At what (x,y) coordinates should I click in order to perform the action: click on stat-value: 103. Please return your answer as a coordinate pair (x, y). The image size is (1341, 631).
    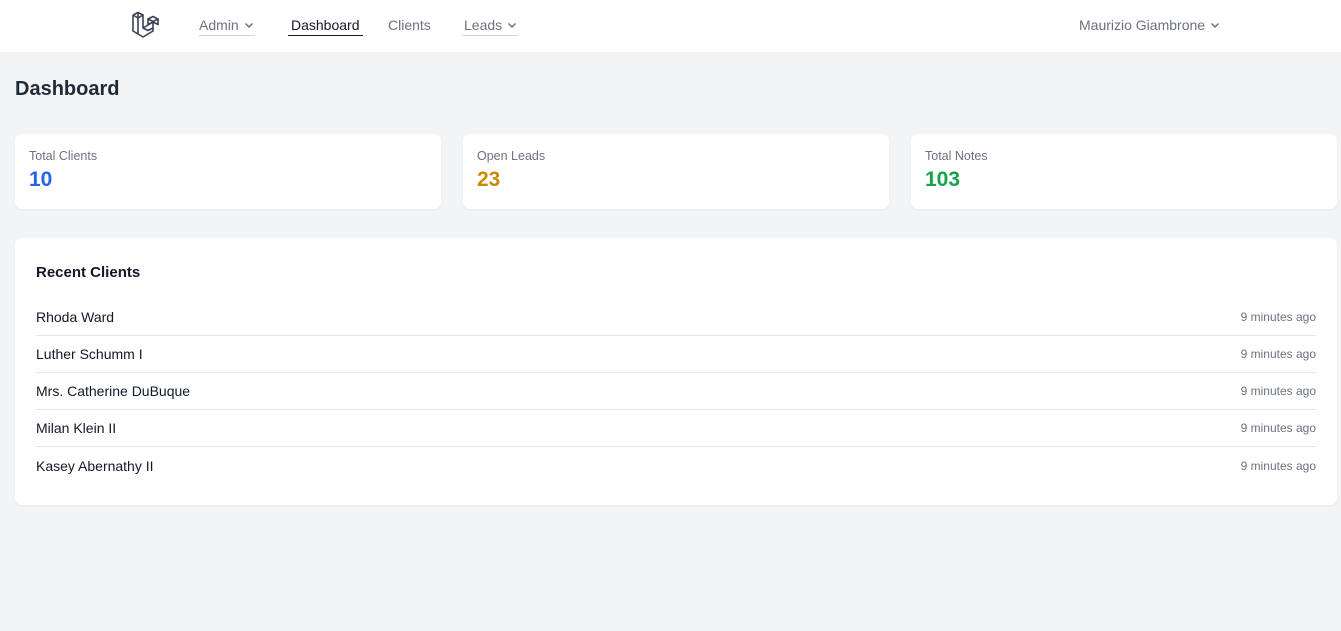
    Looking at the image, I should click on (943, 179).